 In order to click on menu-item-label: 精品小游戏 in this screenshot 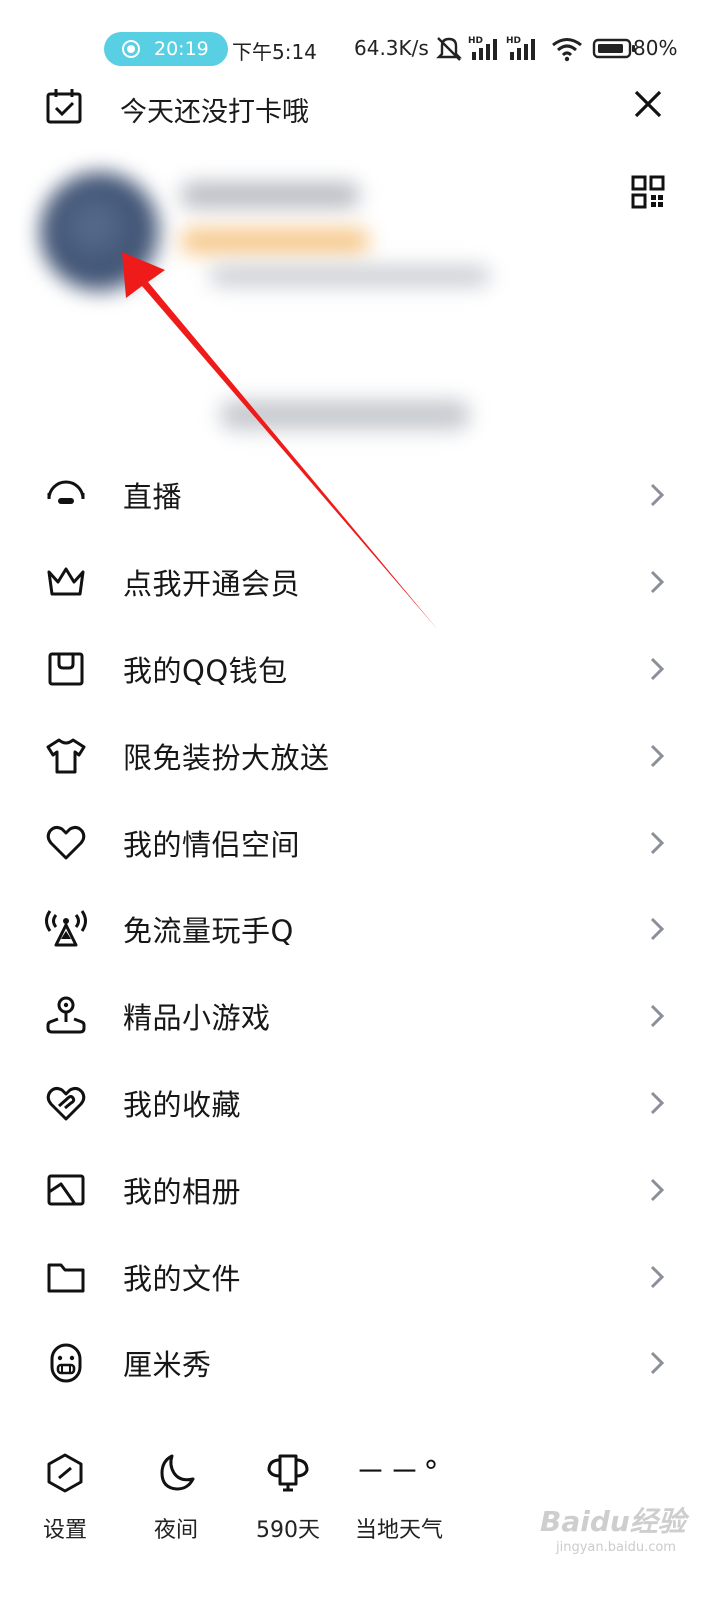, I will do `click(197, 1018)`.